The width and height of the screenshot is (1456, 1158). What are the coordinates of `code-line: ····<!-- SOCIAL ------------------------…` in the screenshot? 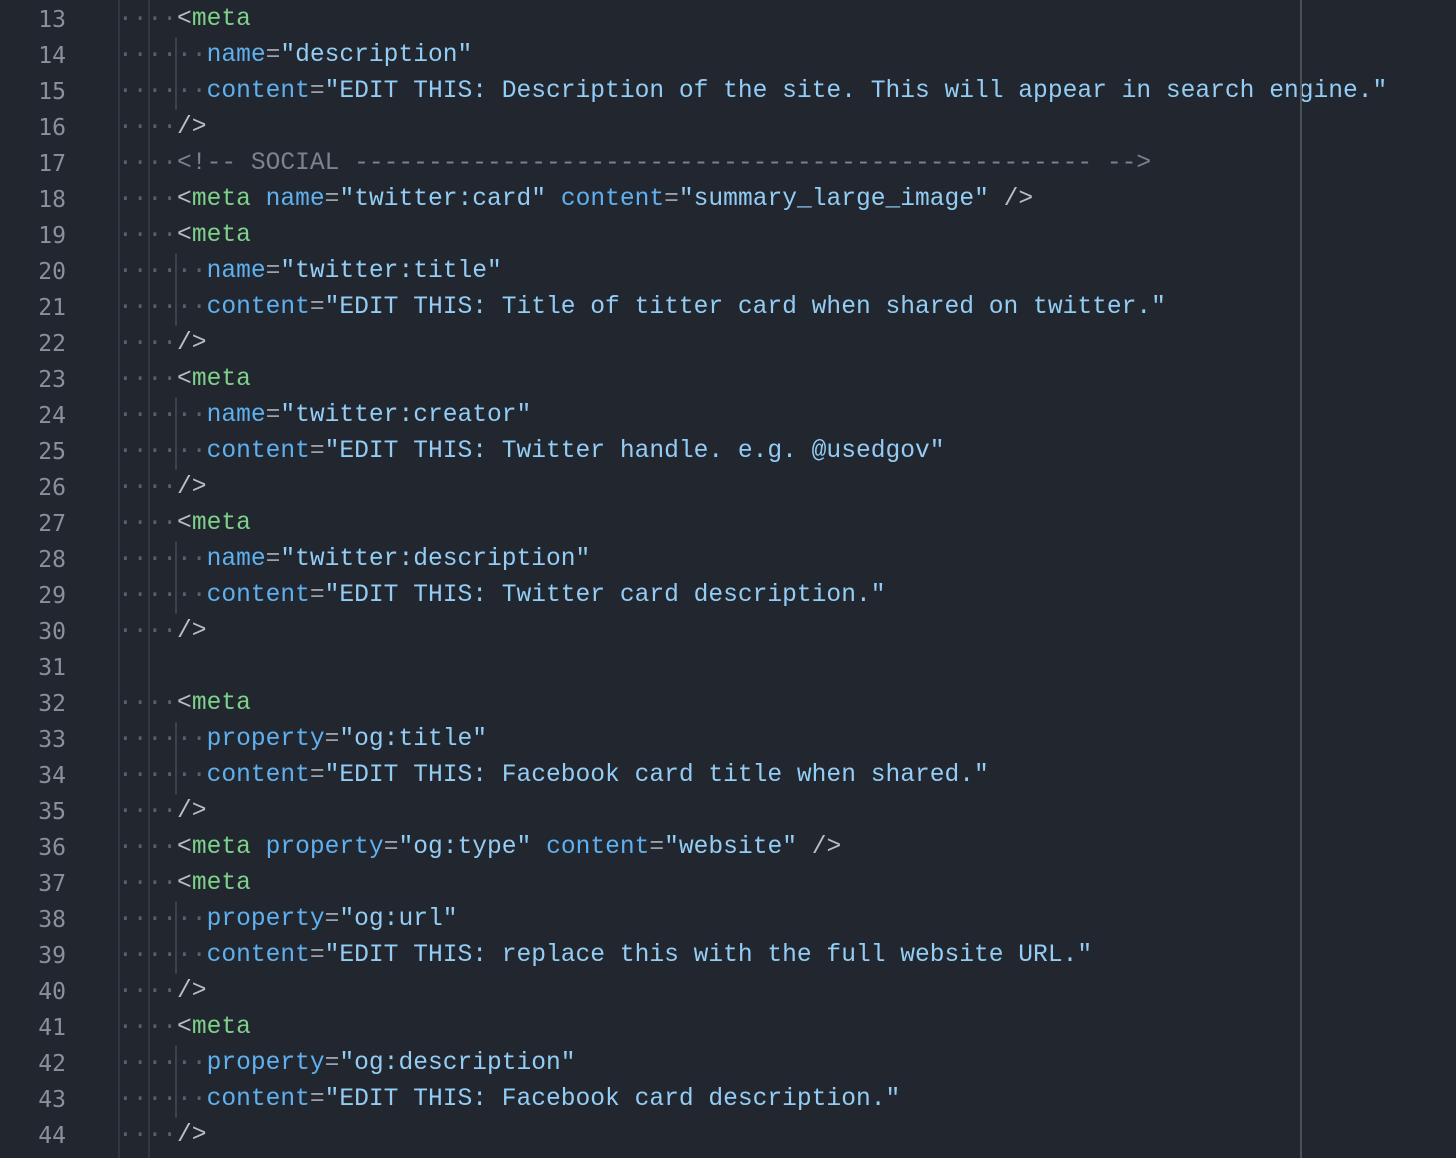 It's located at (787, 164).